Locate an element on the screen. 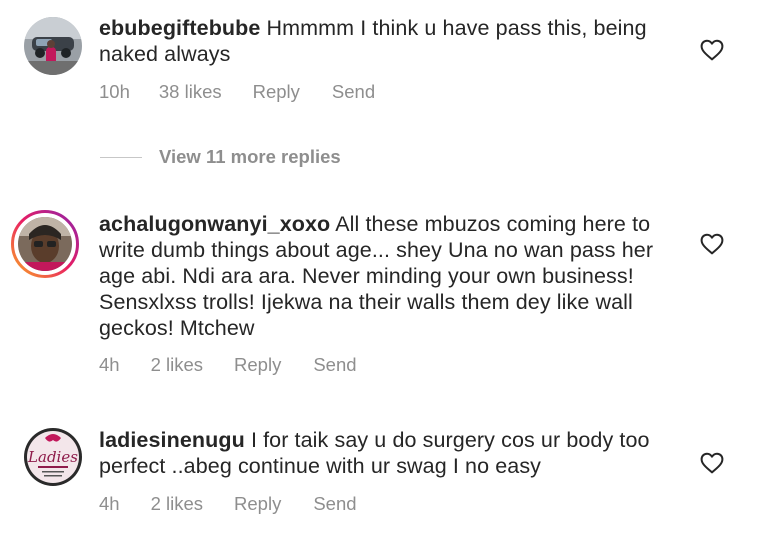 Image resolution: width=768 pixels, height=534 pixels. avatar: Ladies is located at coordinates (53, 457).